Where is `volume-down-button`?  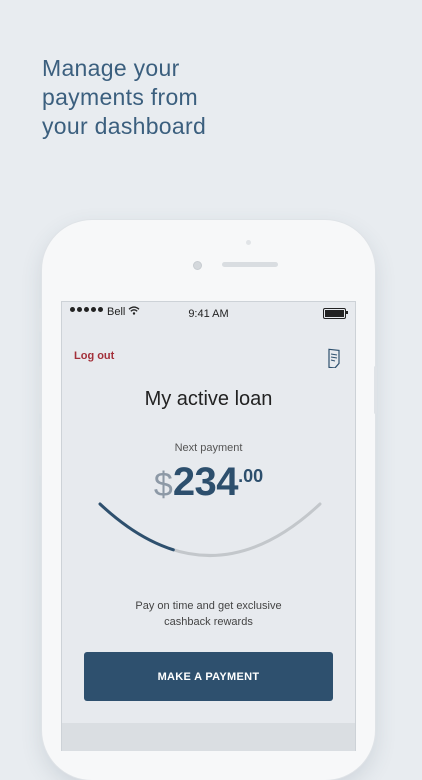 volume-down-button is located at coordinates (40, 452).